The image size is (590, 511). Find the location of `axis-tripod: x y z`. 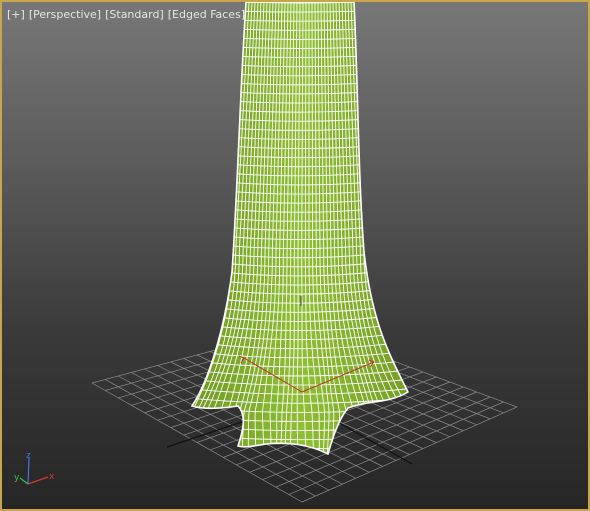

axis-tripod: x y z is located at coordinates (34, 468).